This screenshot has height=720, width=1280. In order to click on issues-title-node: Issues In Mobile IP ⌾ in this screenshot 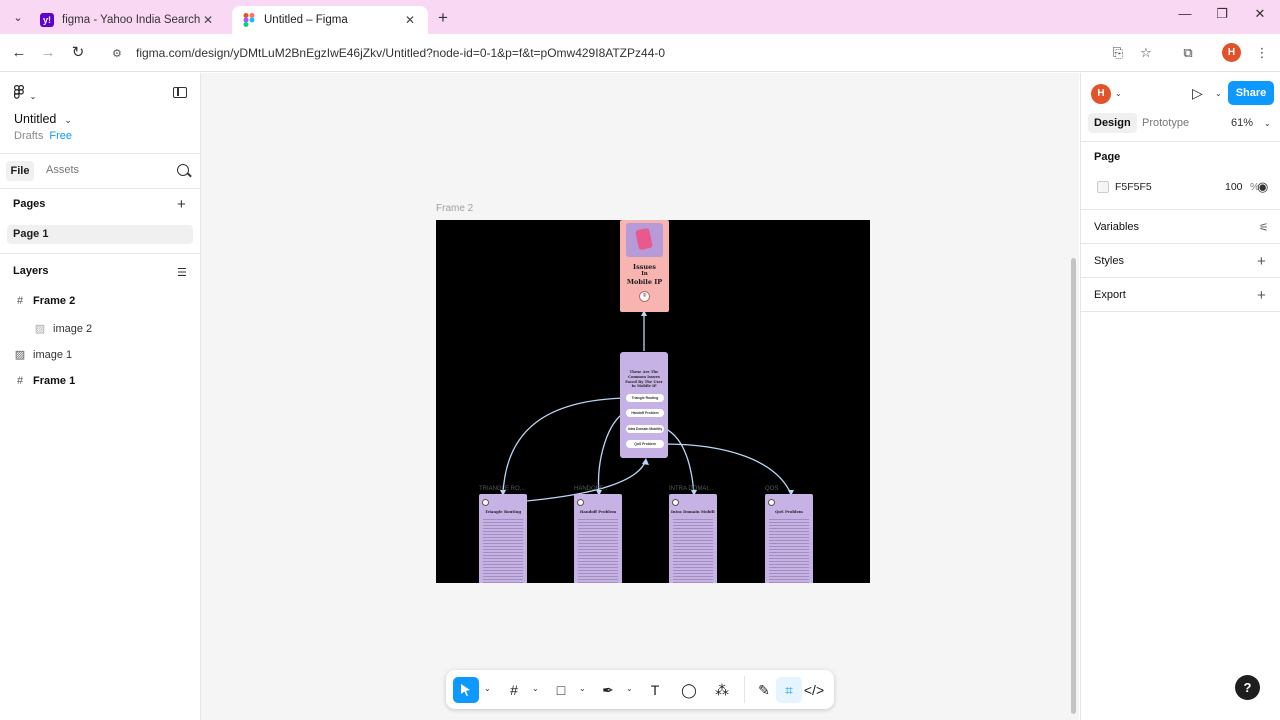, I will do `click(644, 266)`.